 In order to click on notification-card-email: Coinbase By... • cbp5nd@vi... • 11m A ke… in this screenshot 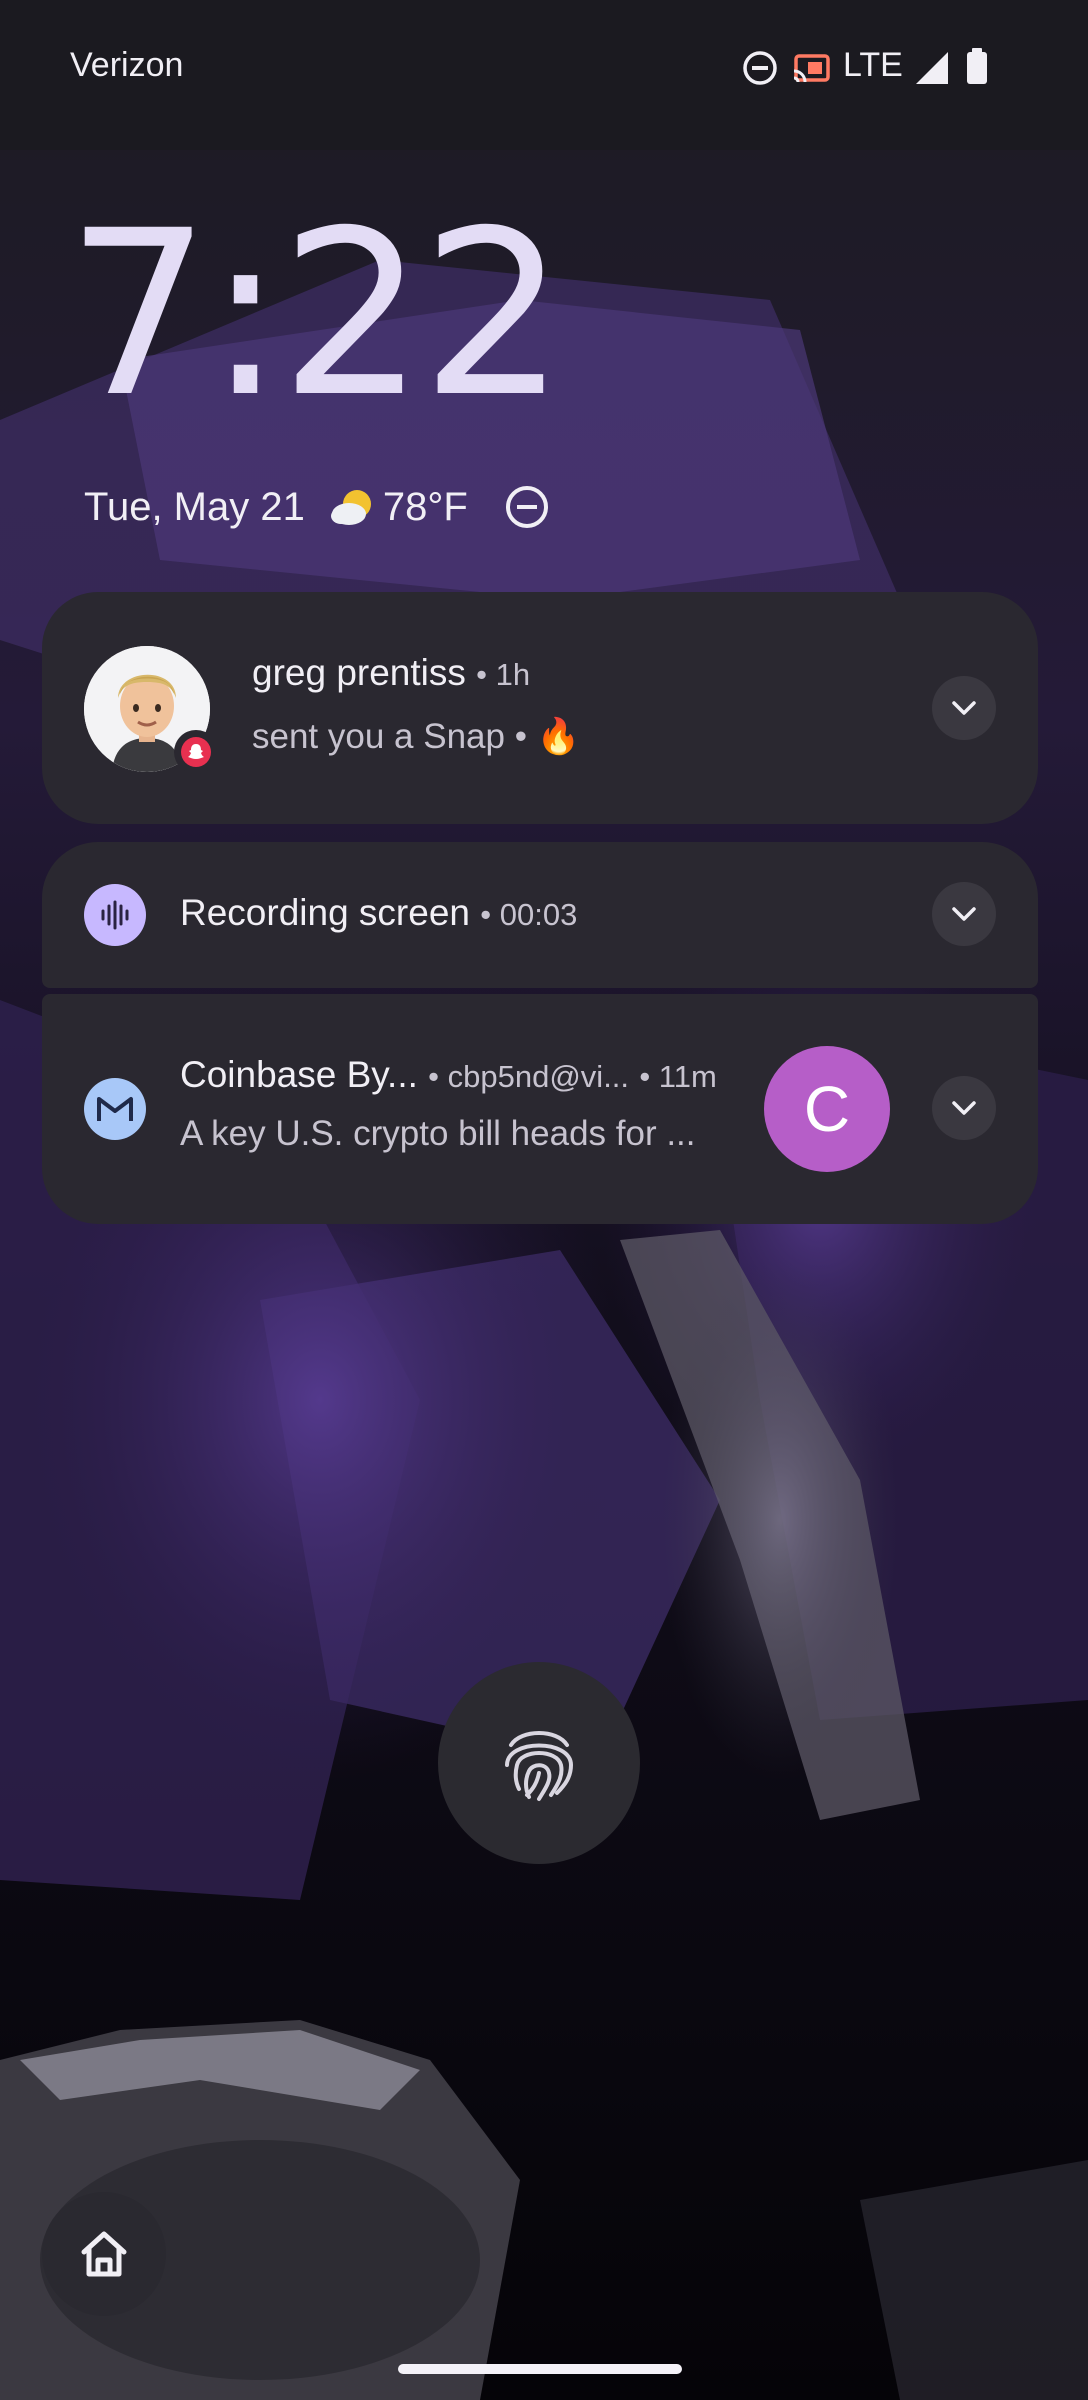, I will do `click(540, 1109)`.